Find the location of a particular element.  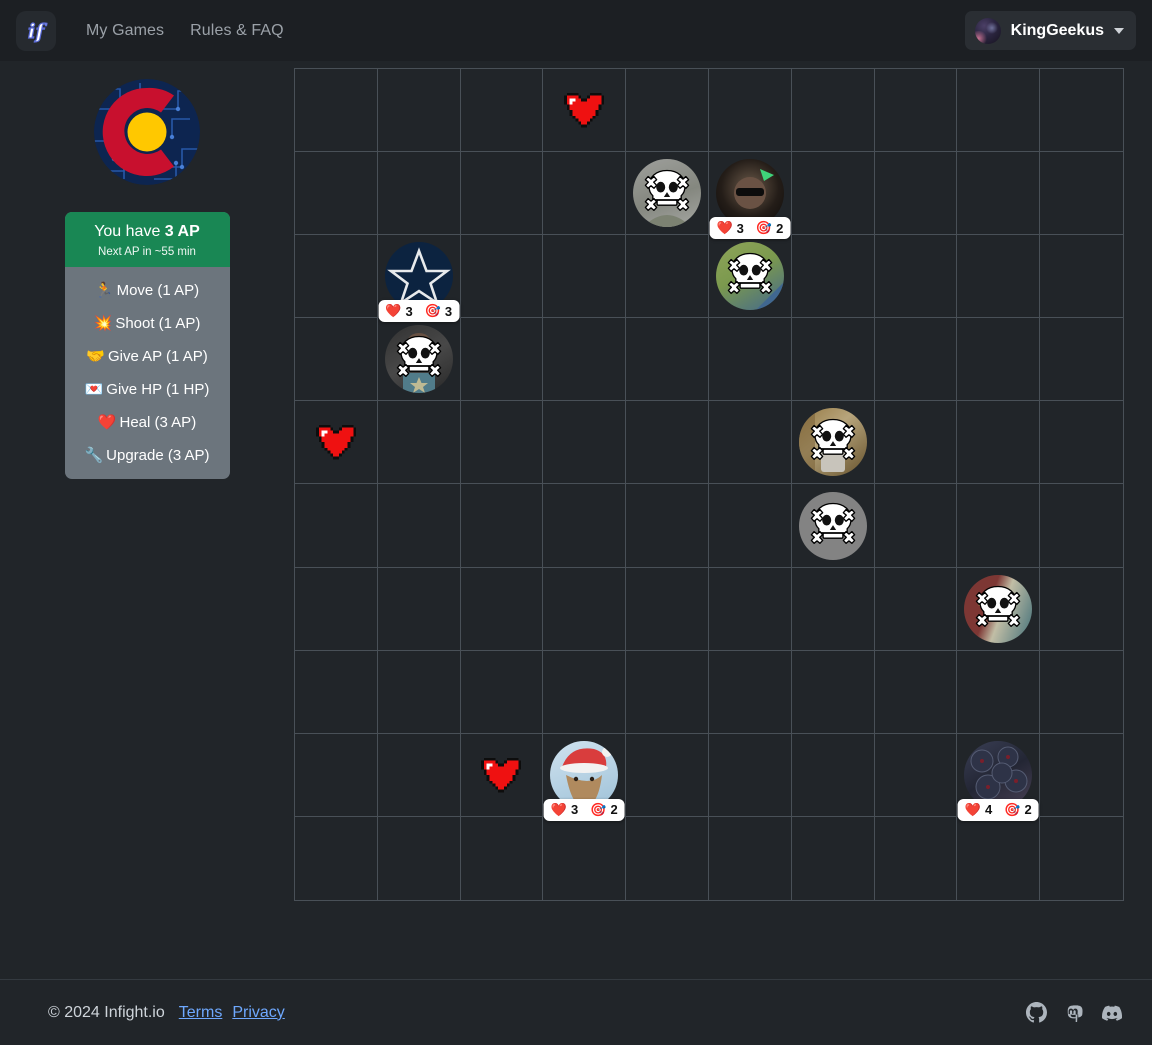

discord-icon is located at coordinates (1112, 1013).